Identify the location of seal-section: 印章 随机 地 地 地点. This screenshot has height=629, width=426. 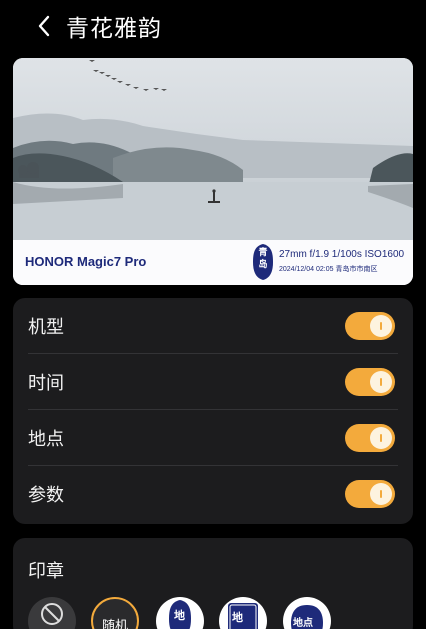
(213, 583).